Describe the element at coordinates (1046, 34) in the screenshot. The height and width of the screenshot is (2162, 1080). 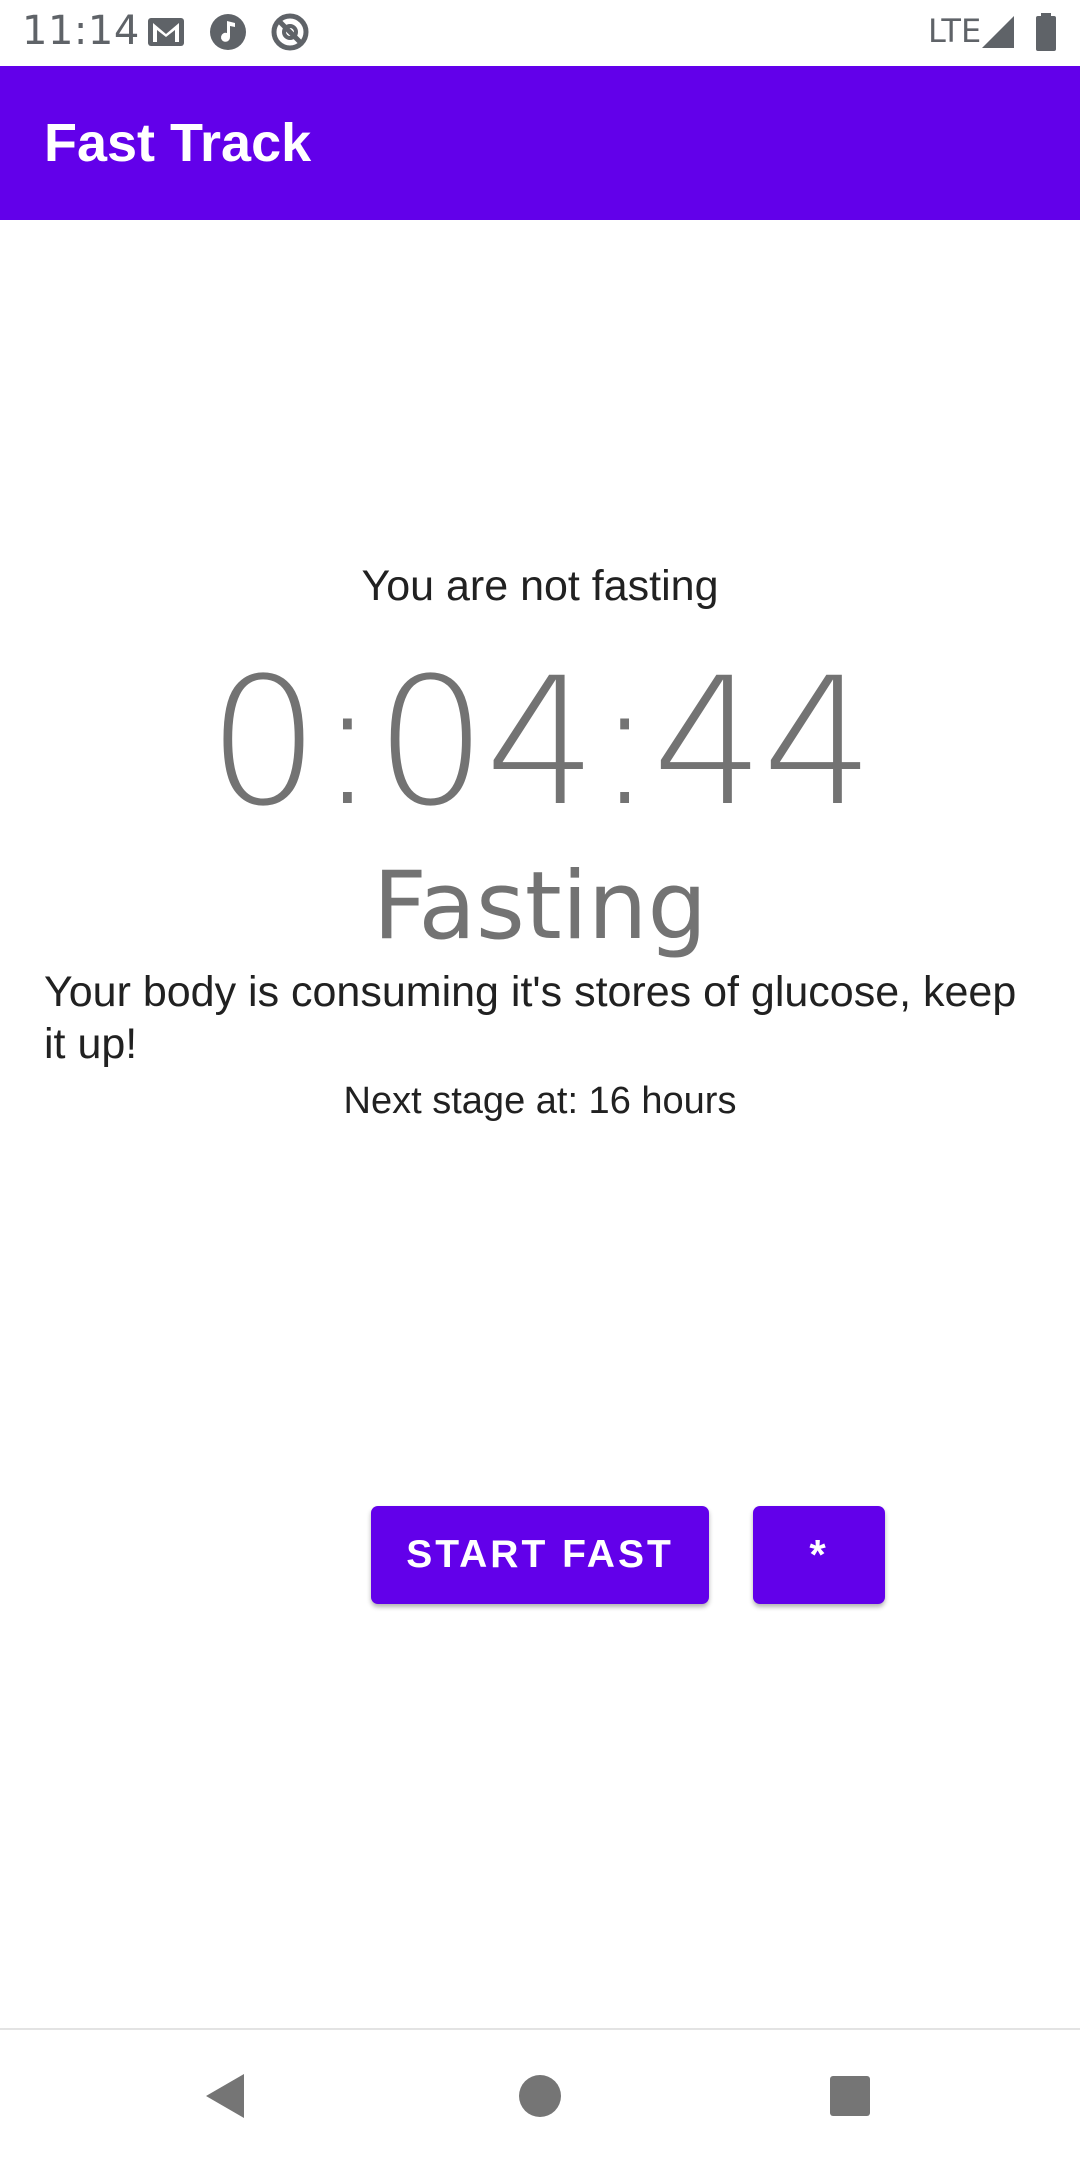
I see `battery-icon` at that location.